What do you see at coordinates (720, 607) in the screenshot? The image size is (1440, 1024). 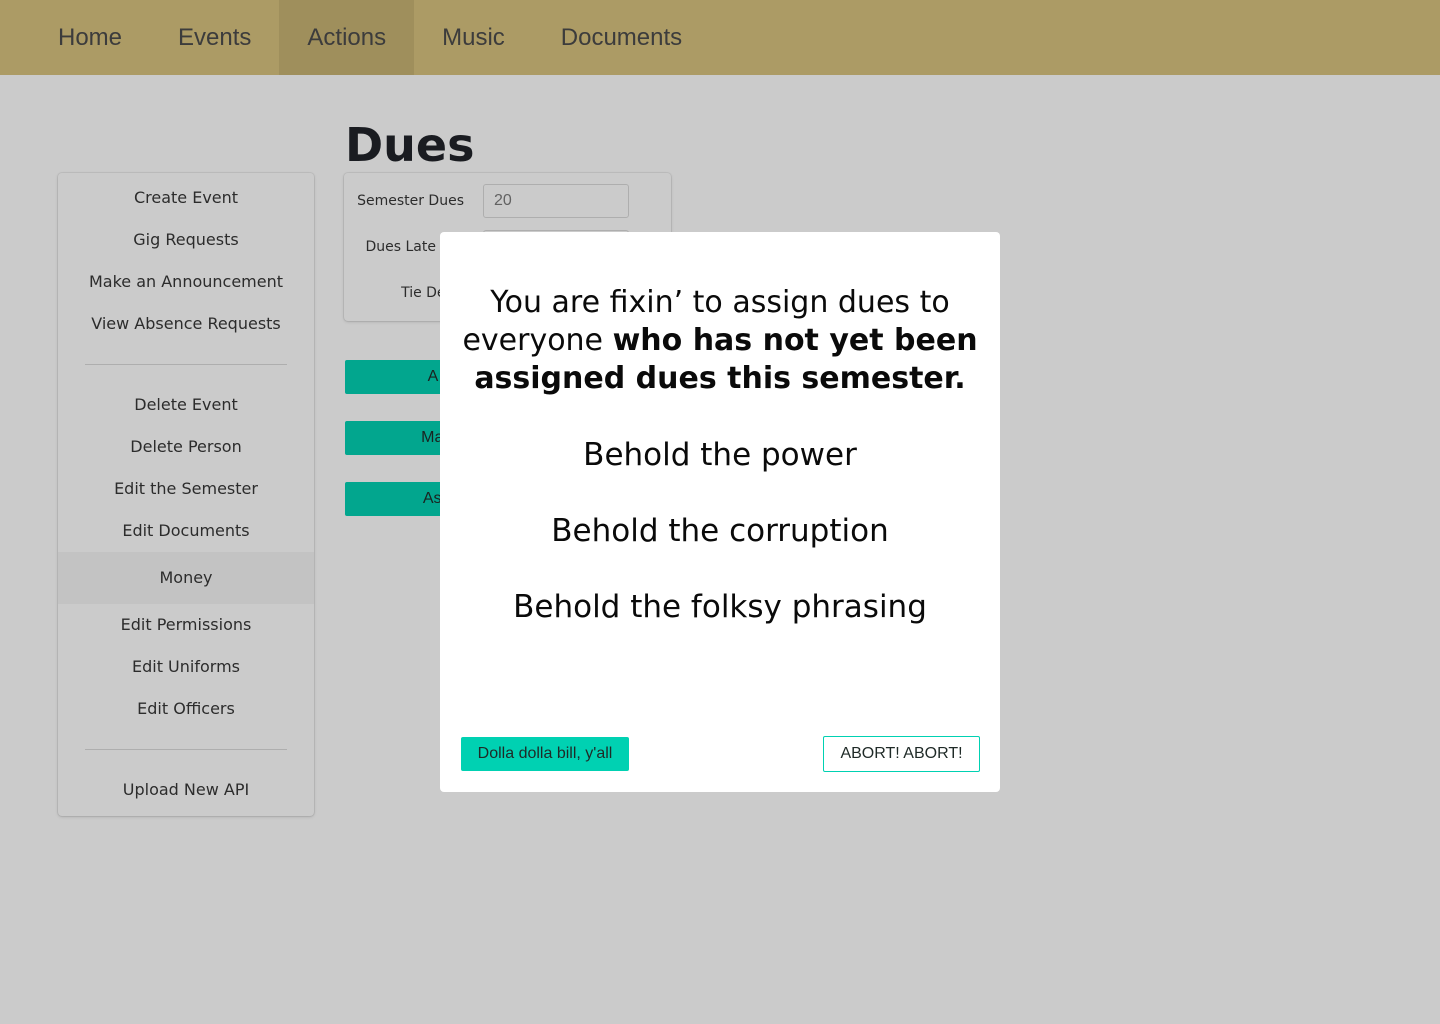 I see `modal-line-phrasing: Behold the folksy phrasing` at bounding box center [720, 607].